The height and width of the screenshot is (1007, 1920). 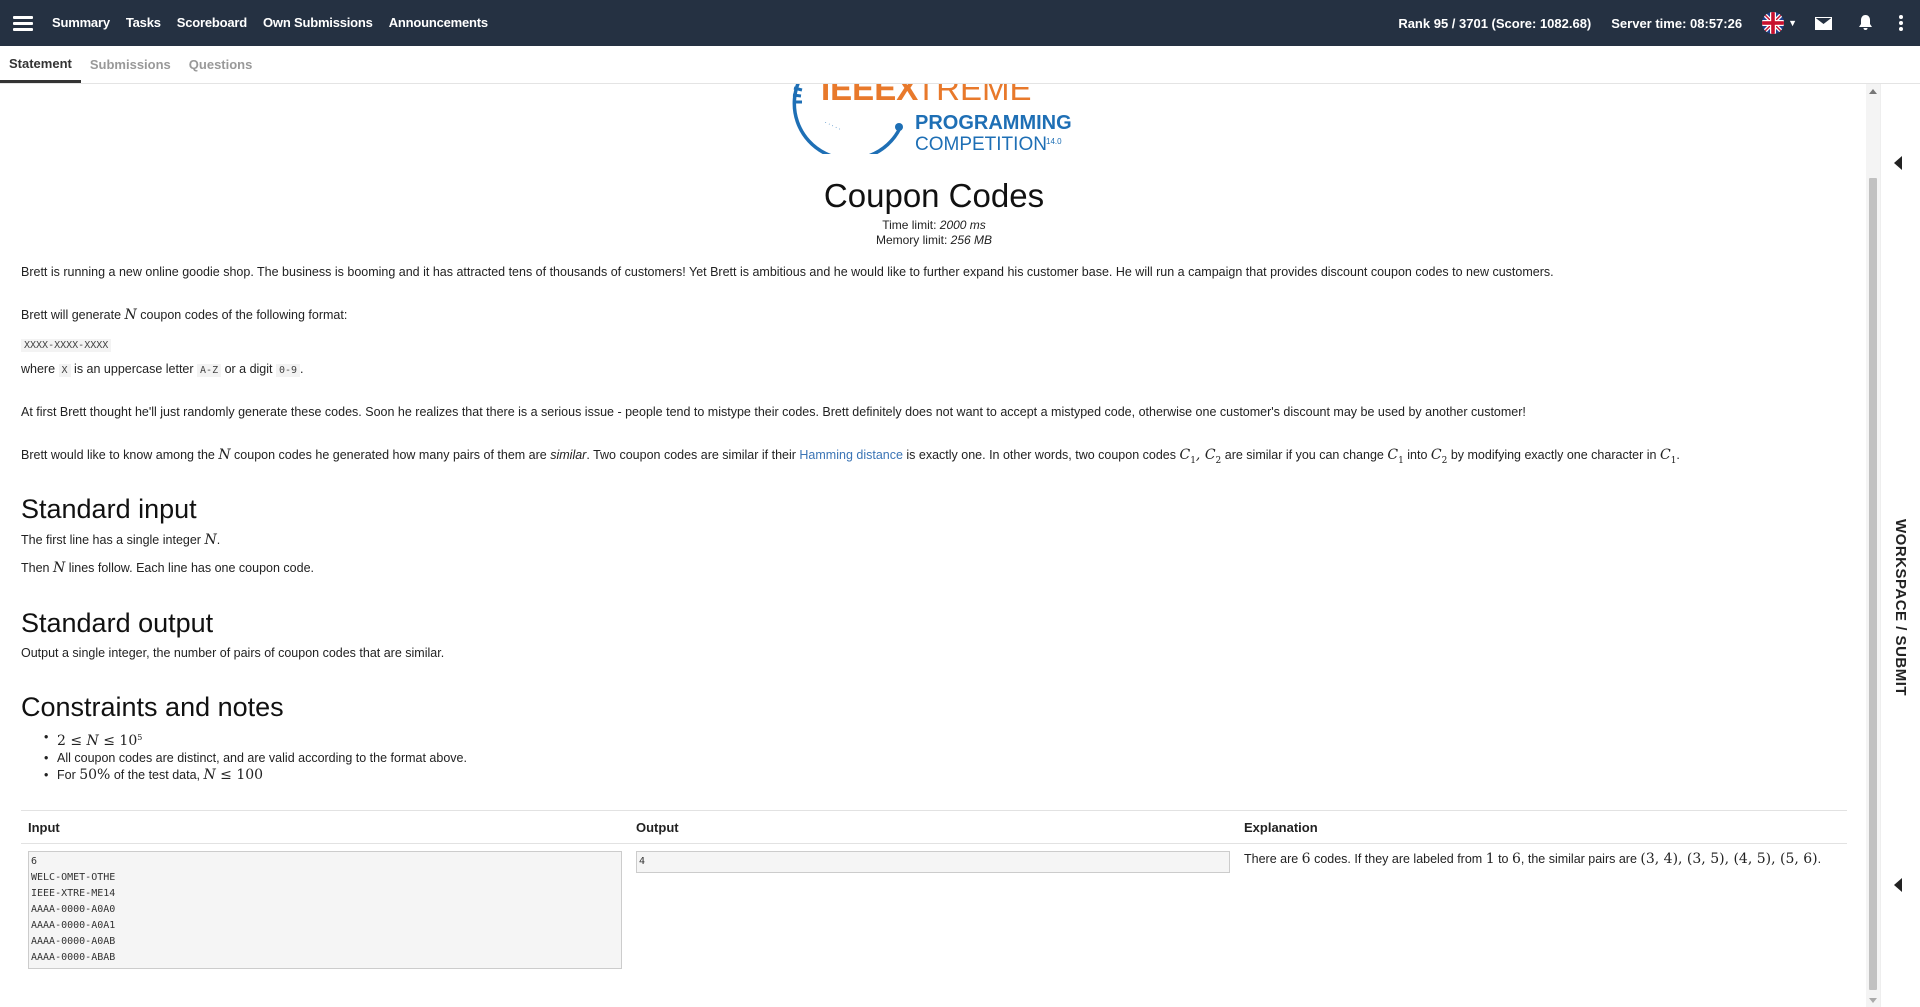 I want to click on rank-score: Rank 95 / 3701 (Score: 1082.68), so click(x=1495, y=23).